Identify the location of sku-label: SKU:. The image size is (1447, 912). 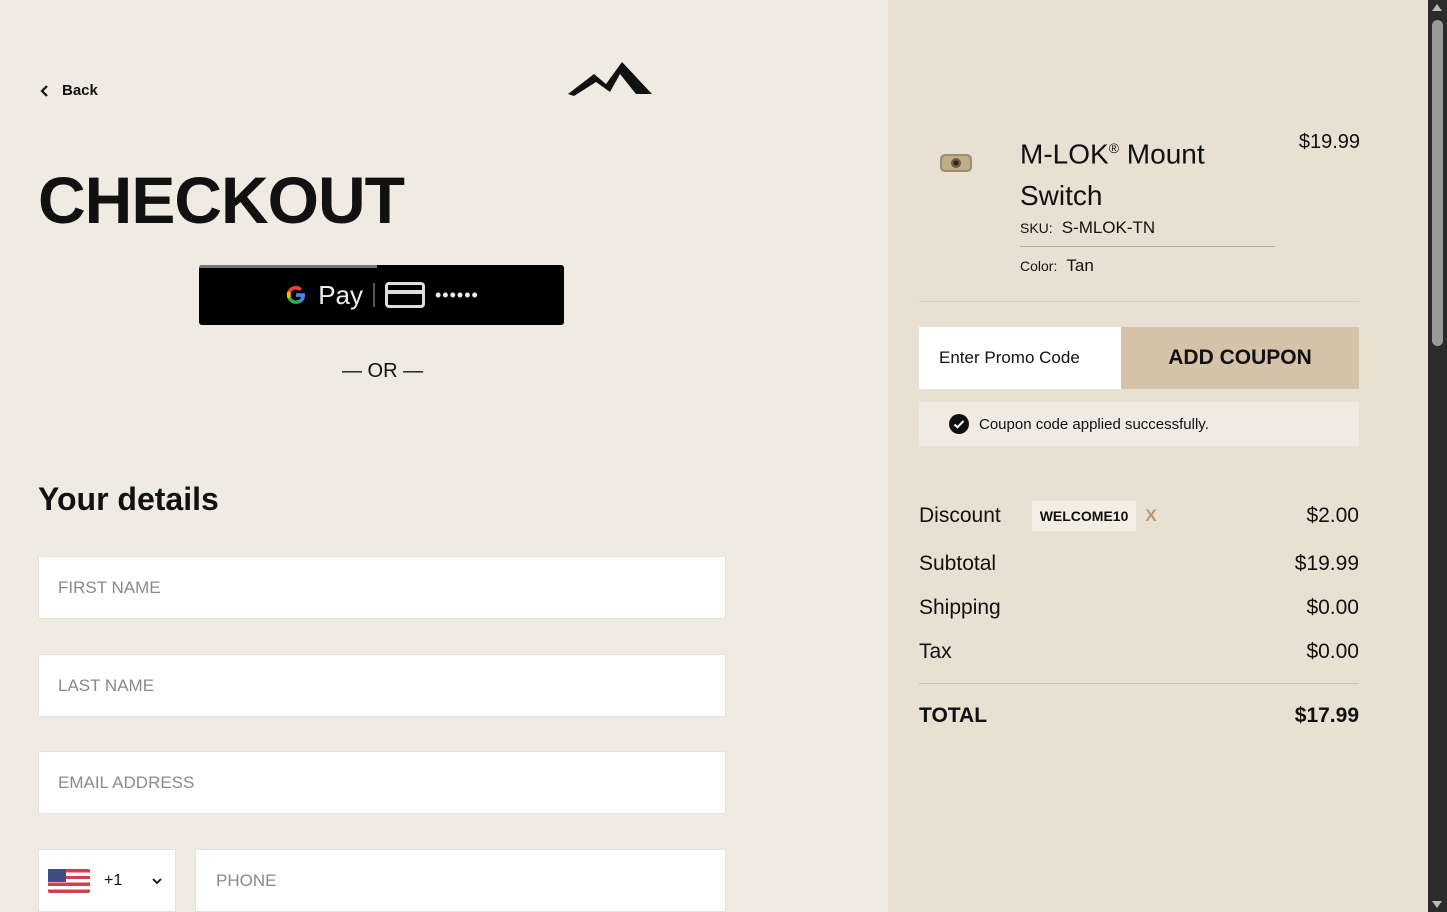
(1036, 228).